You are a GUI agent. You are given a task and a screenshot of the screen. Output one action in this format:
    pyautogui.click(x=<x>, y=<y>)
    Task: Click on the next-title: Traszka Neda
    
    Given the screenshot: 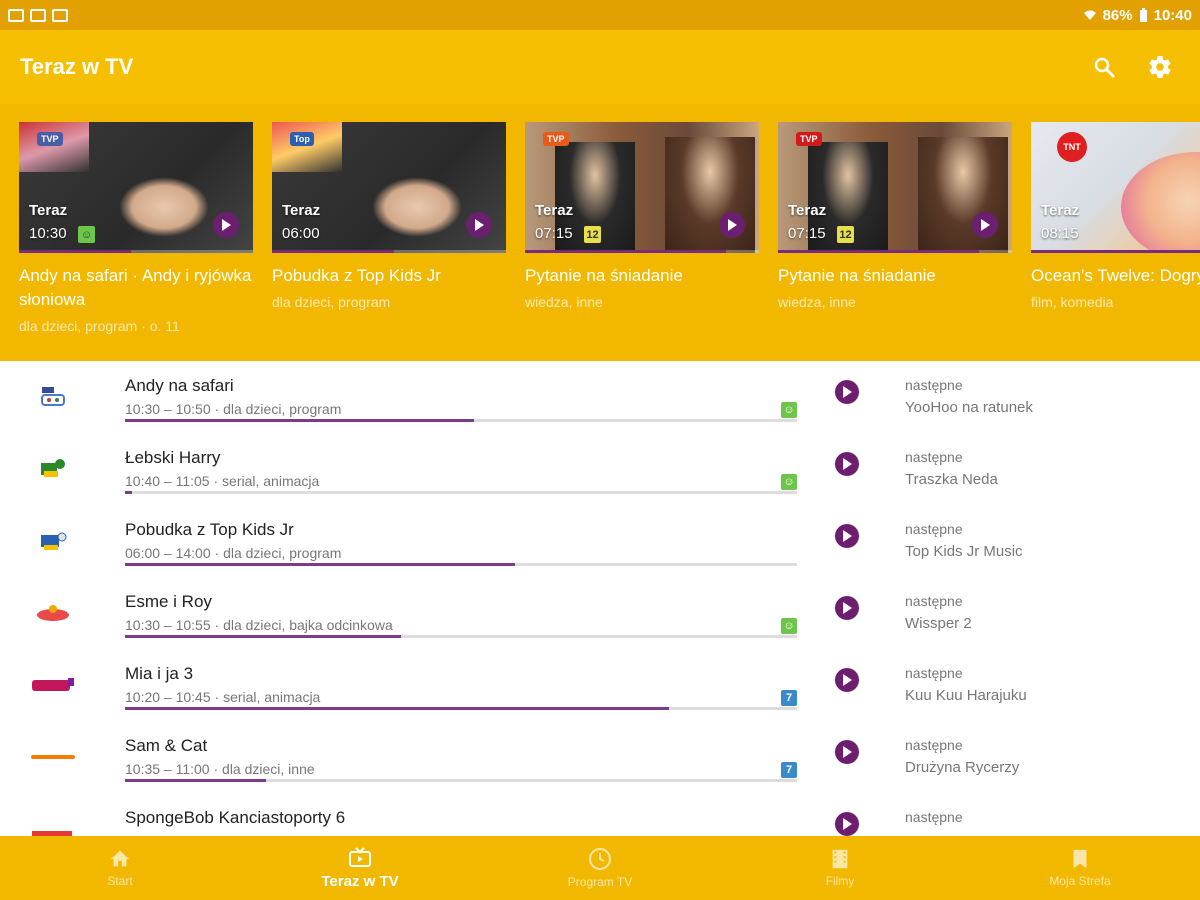 What is the action you would take?
    pyautogui.click(x=951, y=479)
    